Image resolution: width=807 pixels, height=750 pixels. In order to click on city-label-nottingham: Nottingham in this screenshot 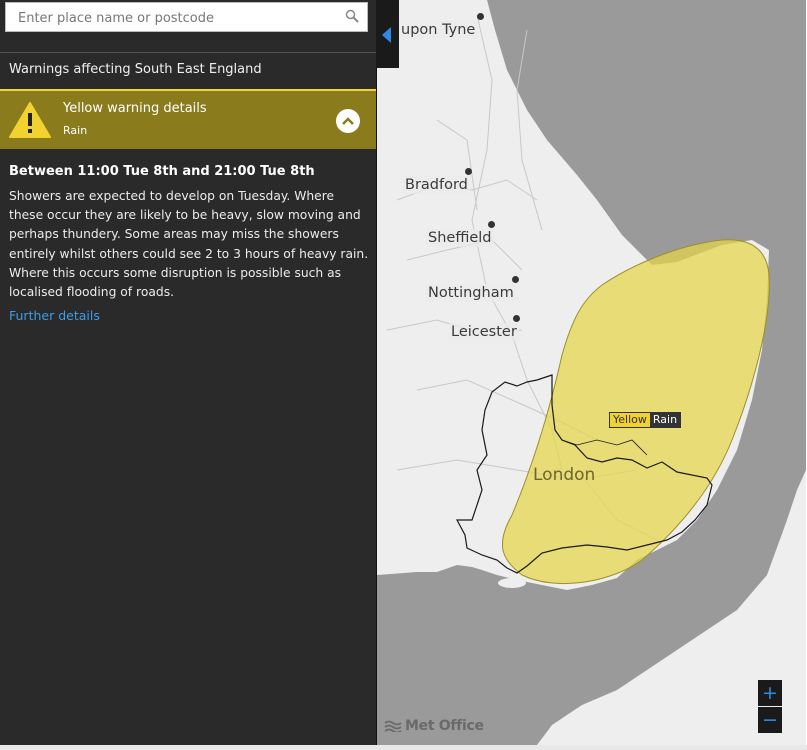, I will do `click(471, 293)`.